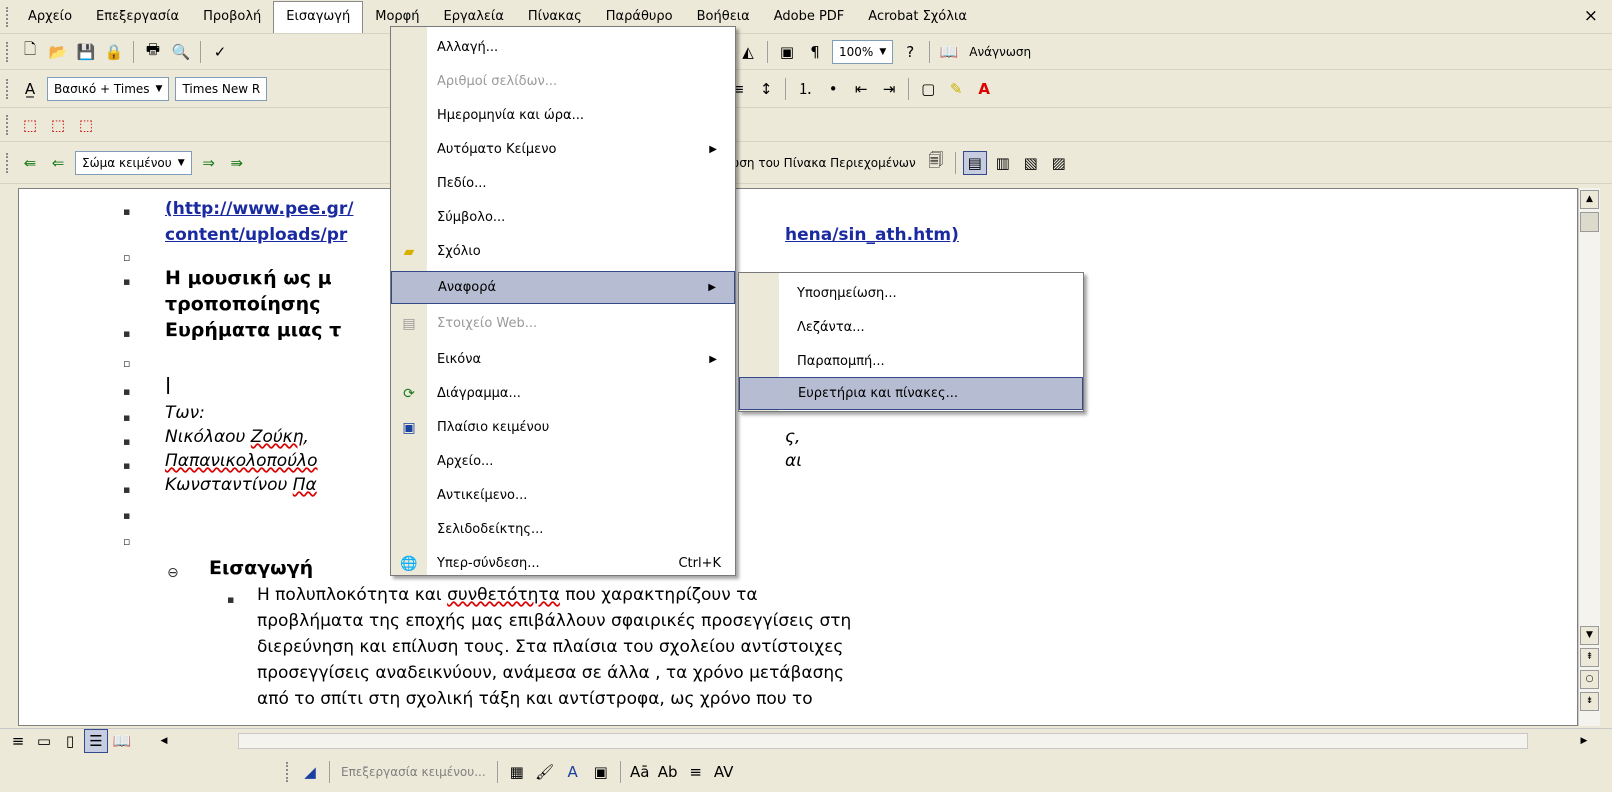  I want to click on remove-subdocument-icon: ▨, so click(1059, 163).